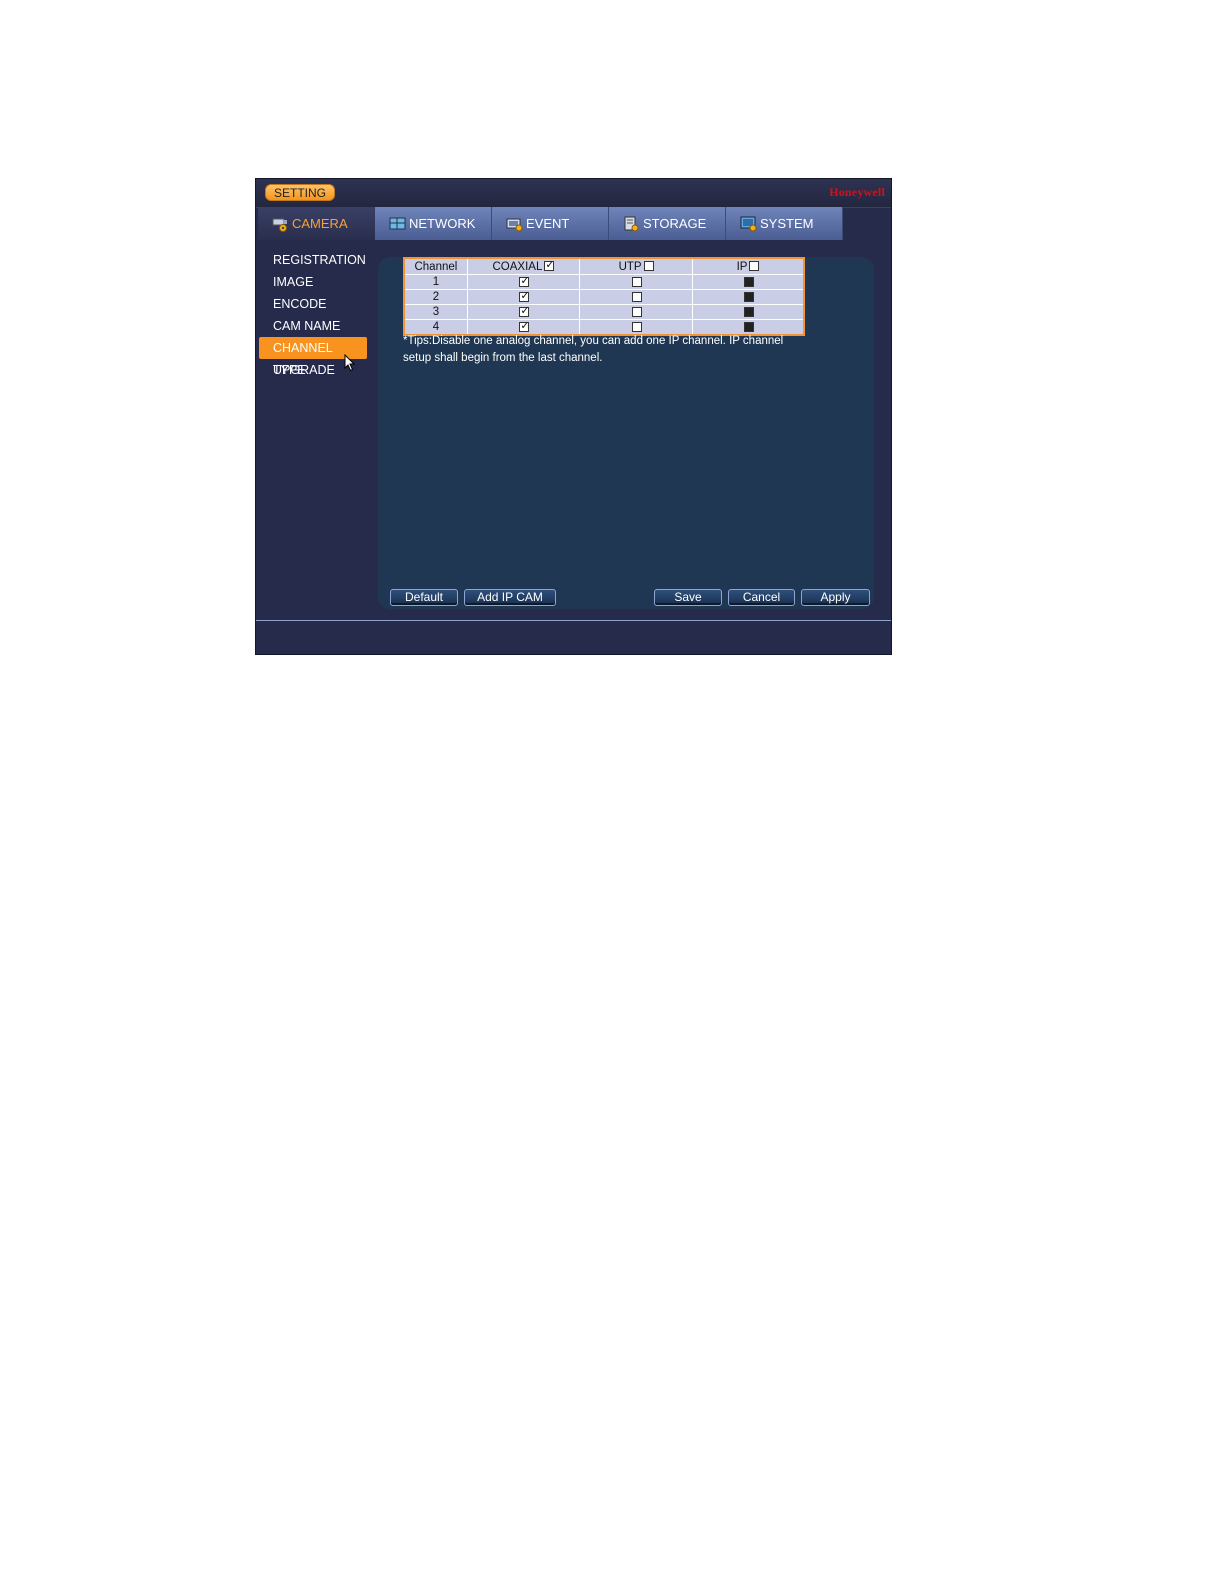 This screenshot has height=1584, width=1224. What do you see at coordinates (549, 265) in the screenshot?
I see `coaxial-select-all-checkbox` at bounding box center [549, 265].